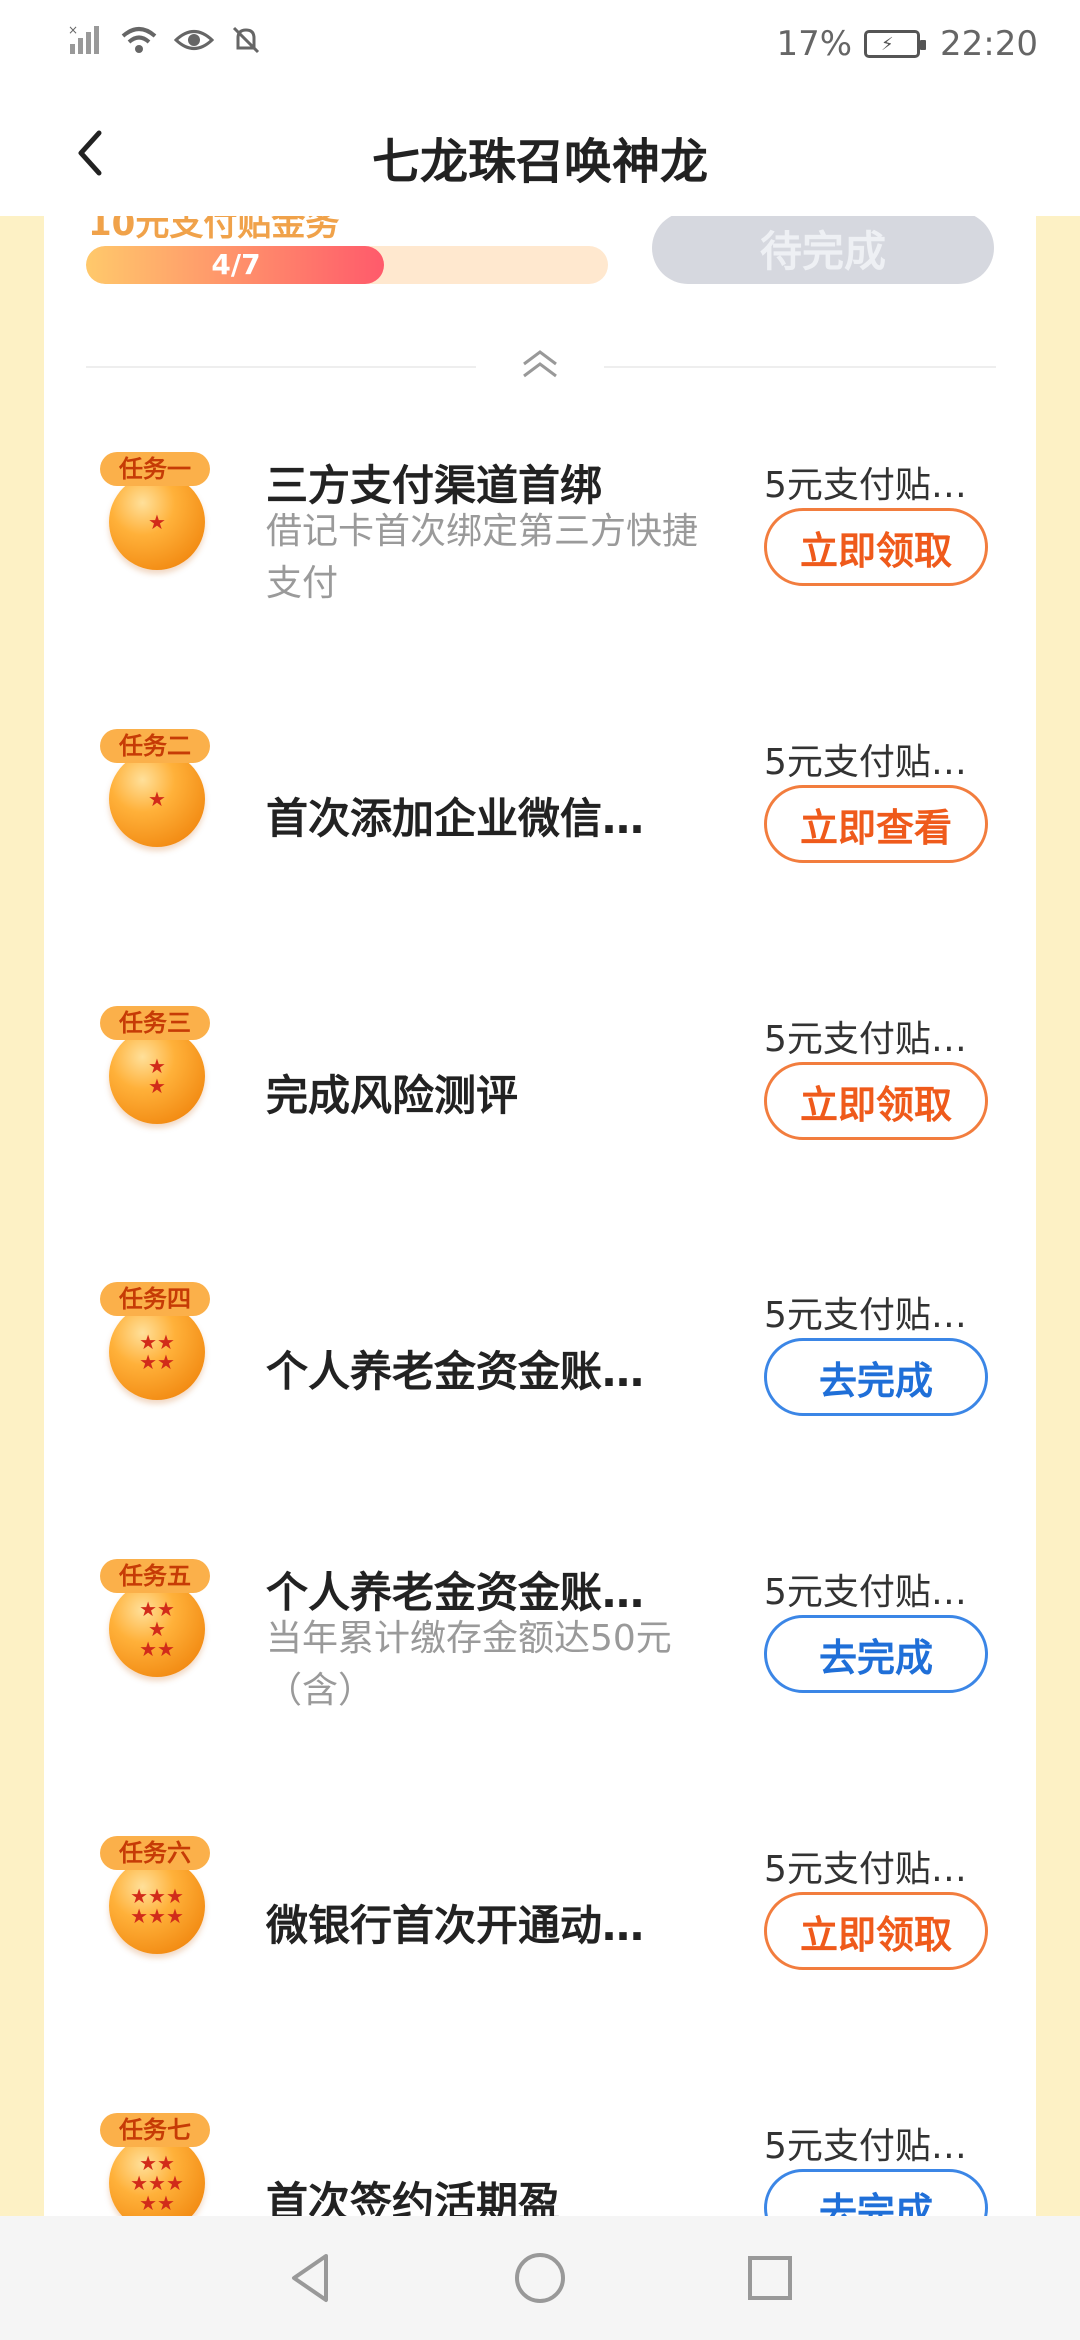 This screenshot has width=1080, height=2340. Describe the element at coordinates (413, 2197) in the screenshot. I see `task-title: 首次签约活期盈` at that location.